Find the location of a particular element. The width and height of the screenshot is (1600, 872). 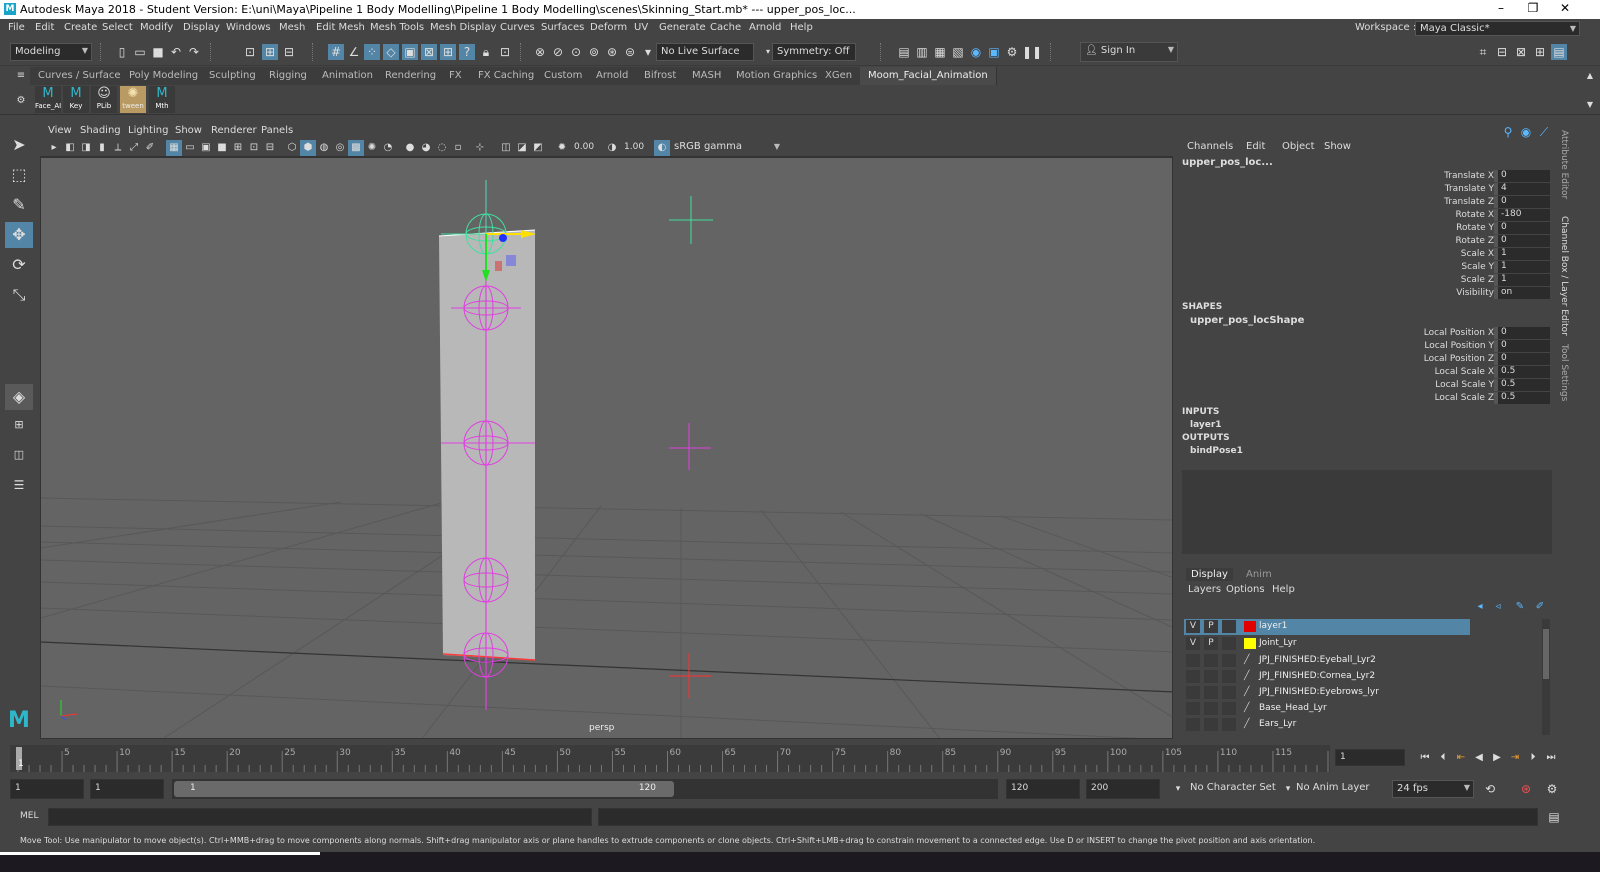

viewport-menu-lighting: Lighting is located at coordinates (148, 130).